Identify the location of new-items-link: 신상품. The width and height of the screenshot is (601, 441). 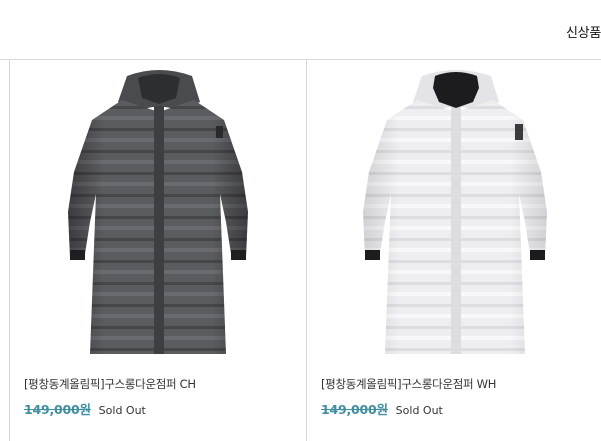
(583, 31).